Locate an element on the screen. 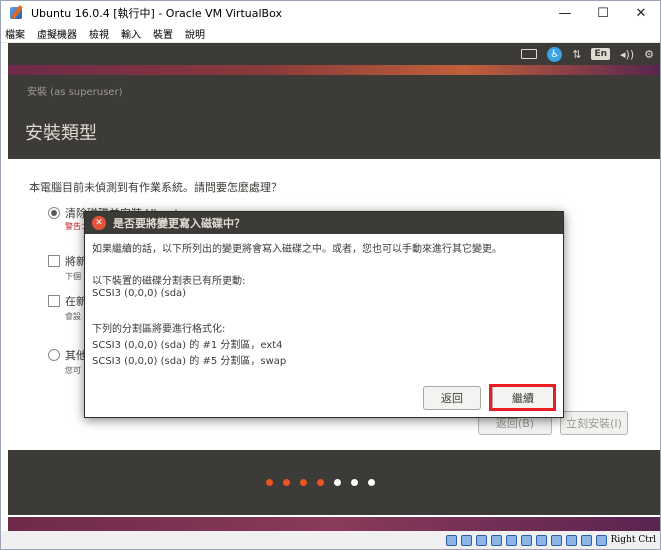 The image size is (661, 550). keyboard-icon is located at coordinates (529, 54).